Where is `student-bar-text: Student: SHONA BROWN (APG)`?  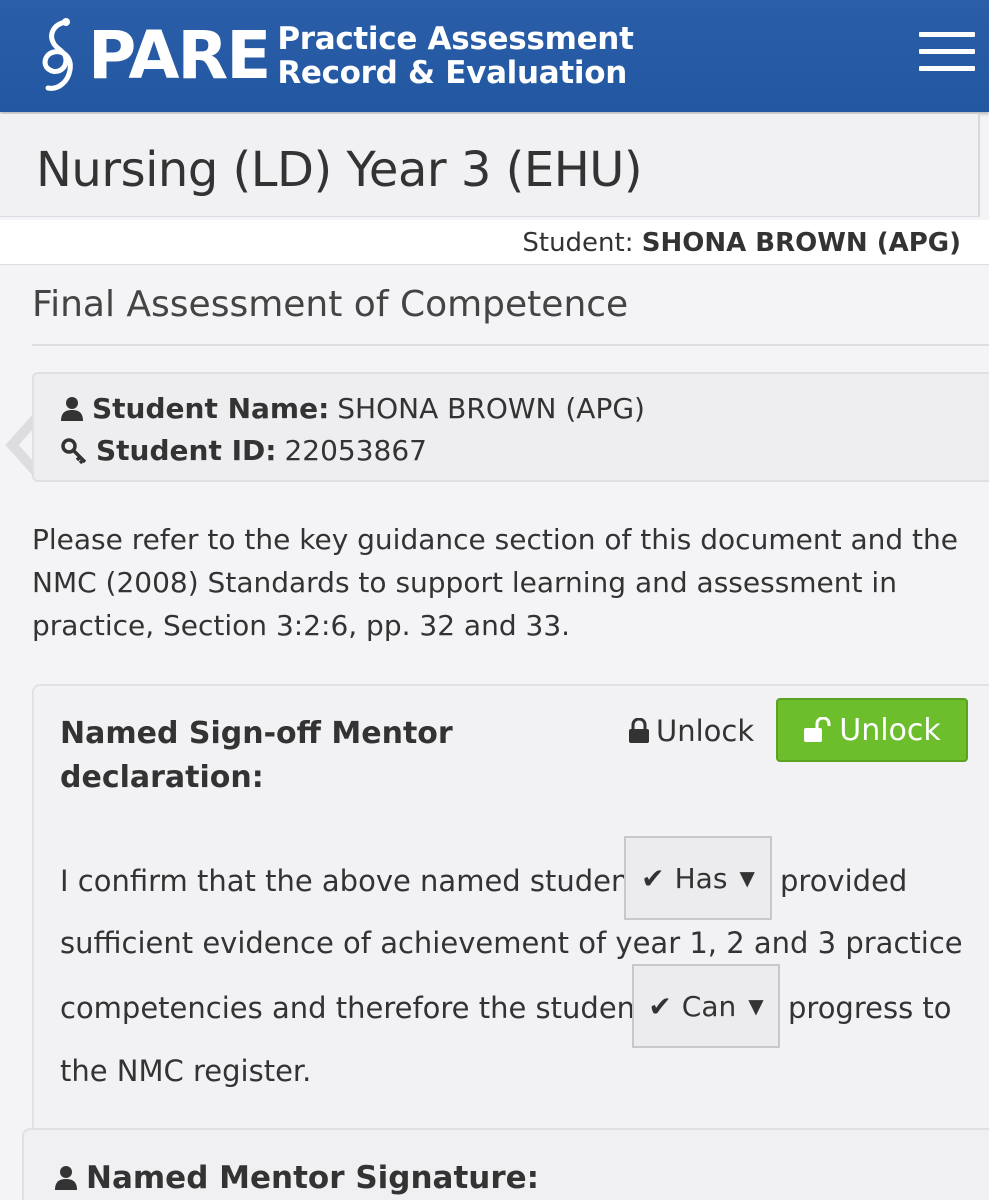
student-bar-text: Student: SHONA BROWN (APG) is located at coordinates (741, 243).